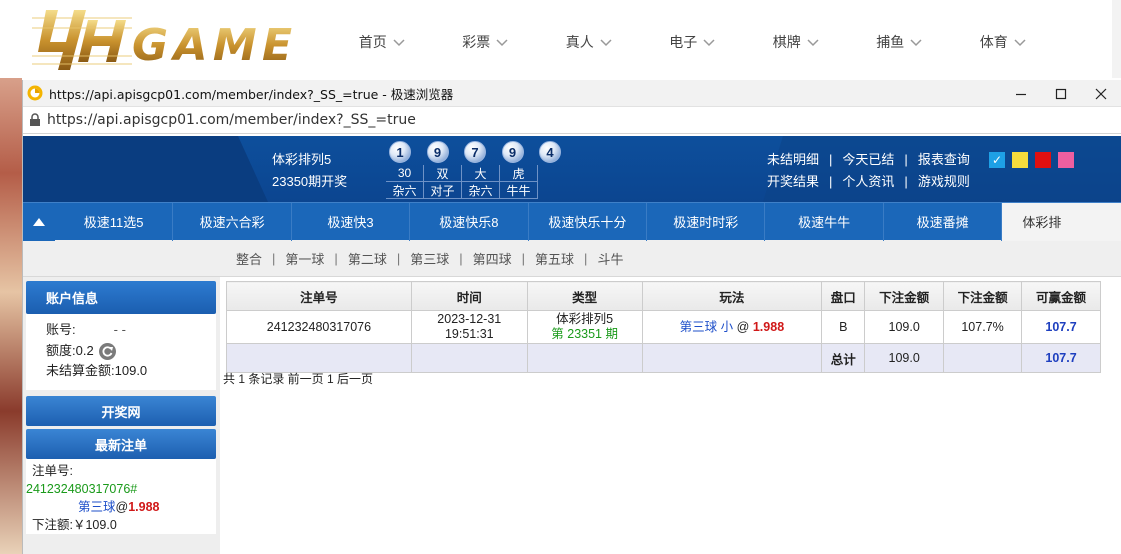  Describe the element at coordinates (163, 39) in the screenshot. I see `site-logo: GAME` at that location.